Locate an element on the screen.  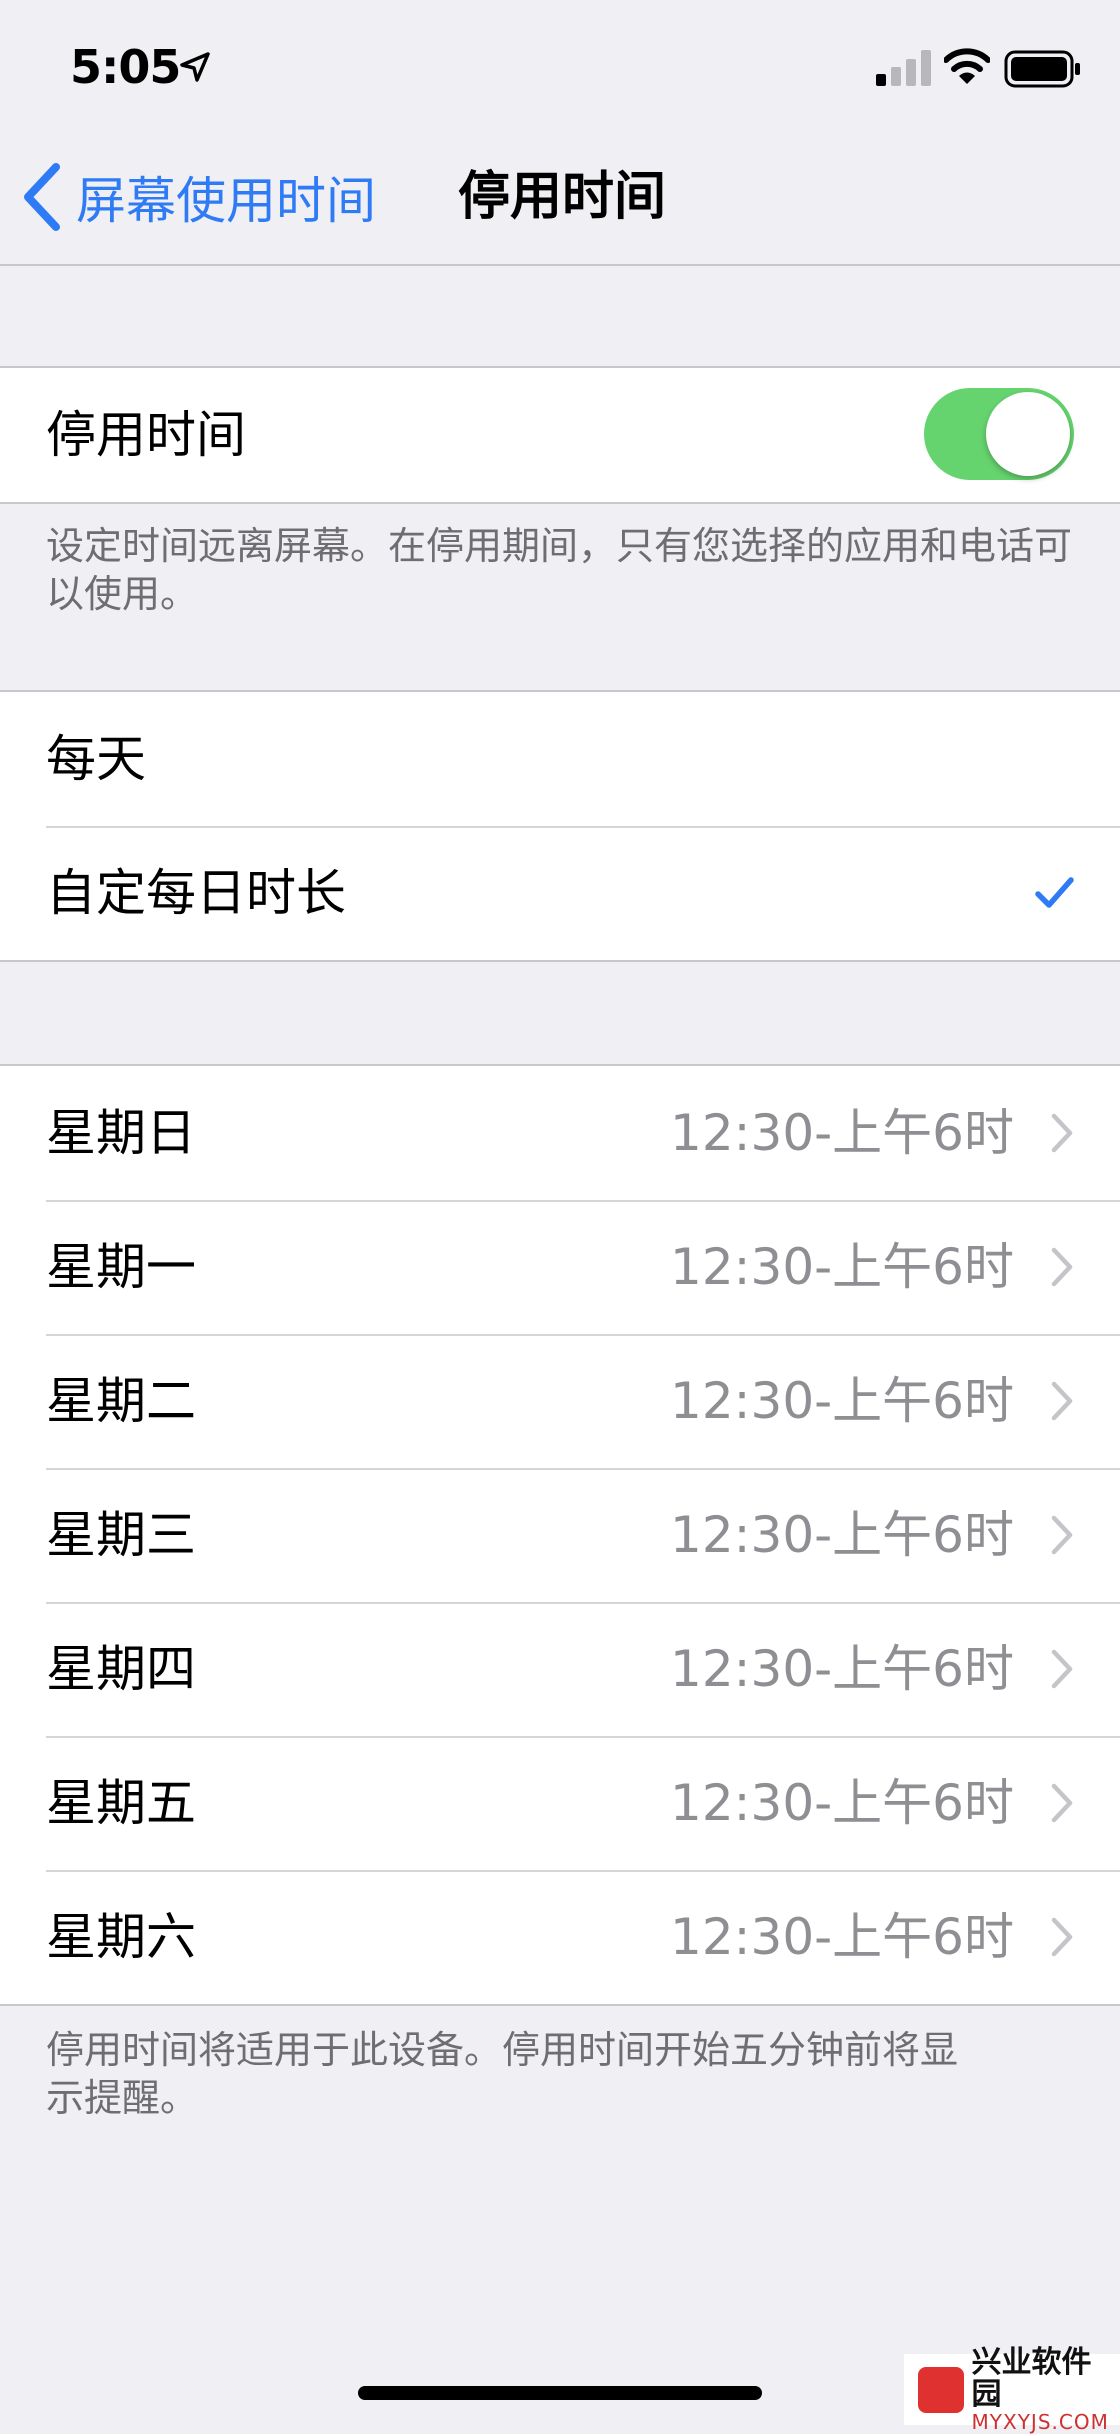
downtime-description: 设定时间远离屏幕。在停用期间，只有您选择的应用和电话可以使用。 is located at coordinates (559, 570).